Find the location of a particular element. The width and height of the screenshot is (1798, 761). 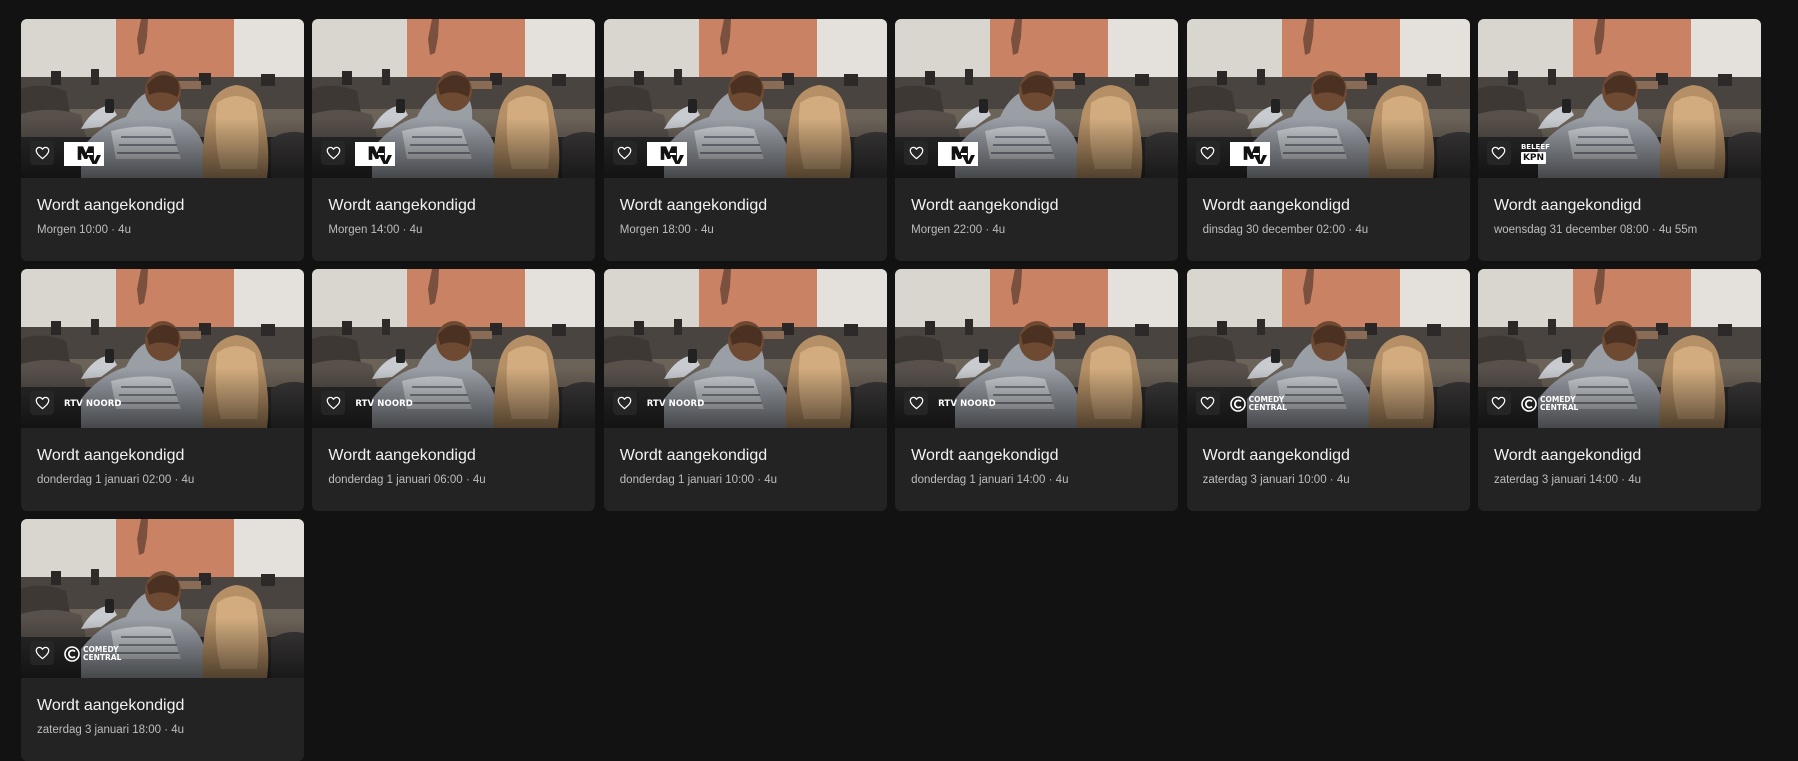

program-schedule: dinsdag 30 december 02:00 · 4u is located at coordinates (1285, 230).